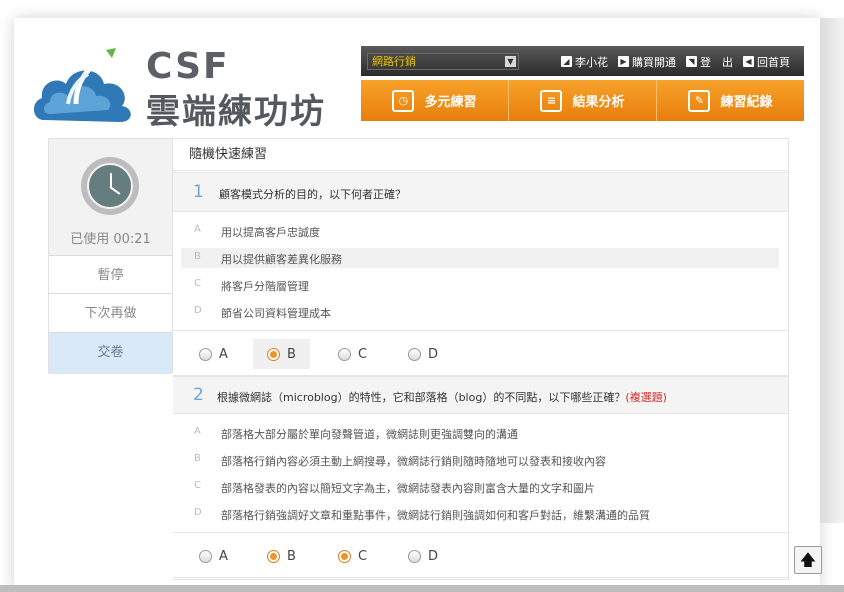 This screenshot has height=592, width=844. What do you see at coordinates (480, 155) in the screenshot?
I see `section-title: 隨機快速練習` at bounding box center [480, 155].